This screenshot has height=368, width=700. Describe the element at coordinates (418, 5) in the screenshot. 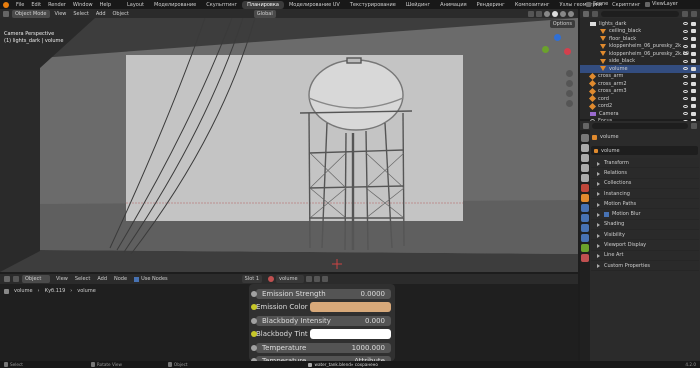

I see `workspace-tab: Шейдинг` at that location.